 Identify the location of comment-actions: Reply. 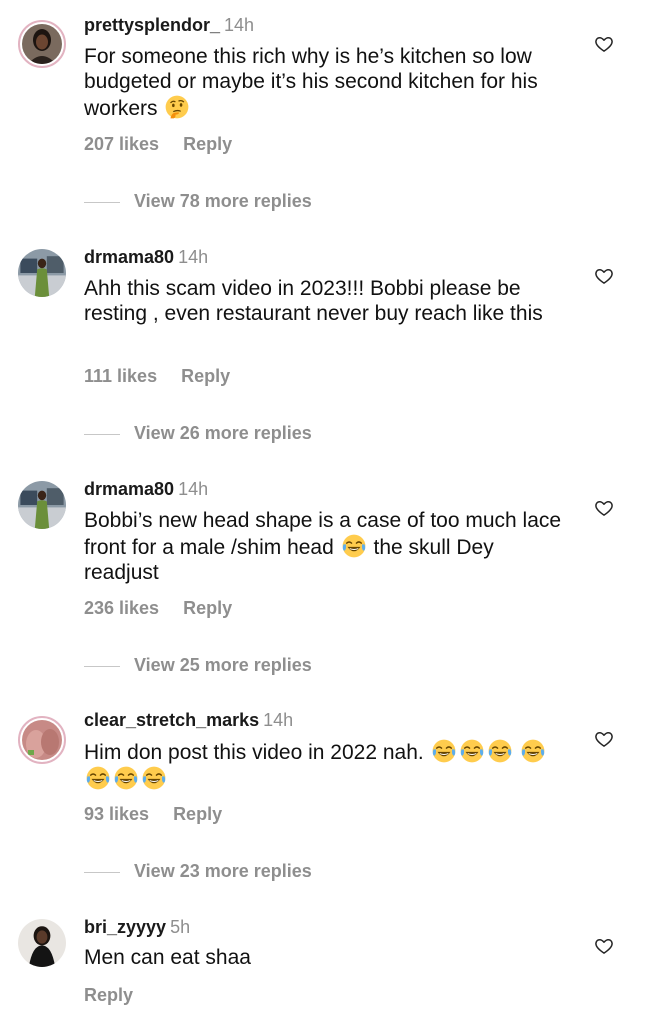
(108, 995).